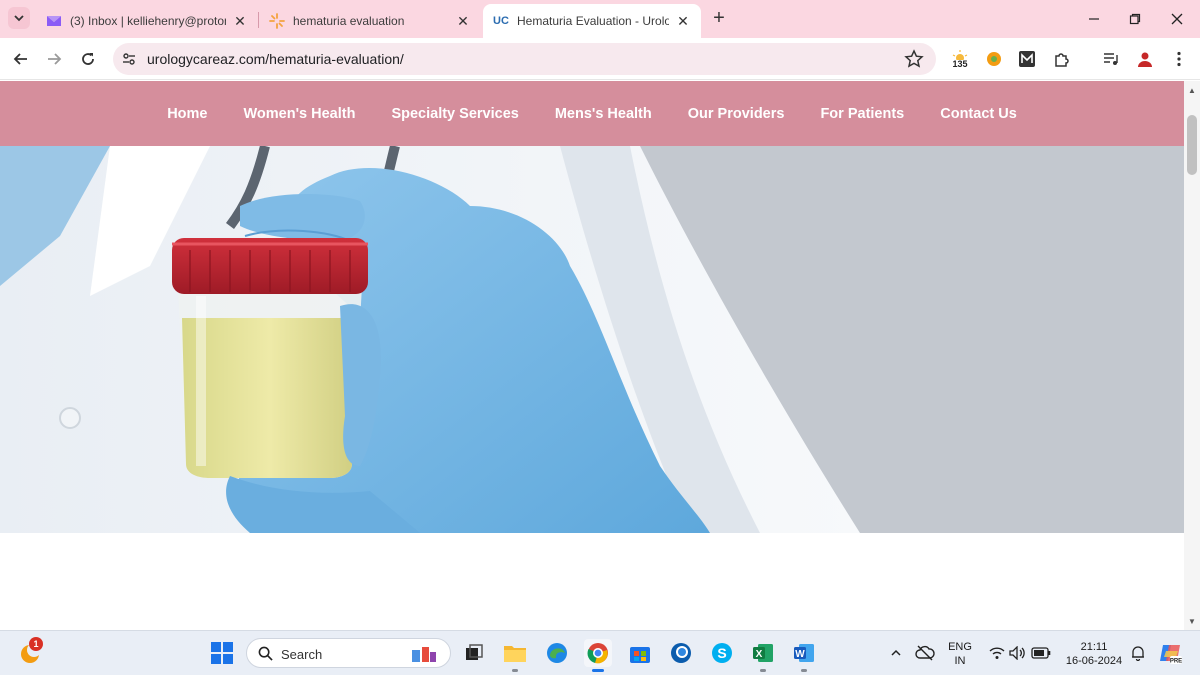  I want to click on taskbar-task-view, so click(474, 653).